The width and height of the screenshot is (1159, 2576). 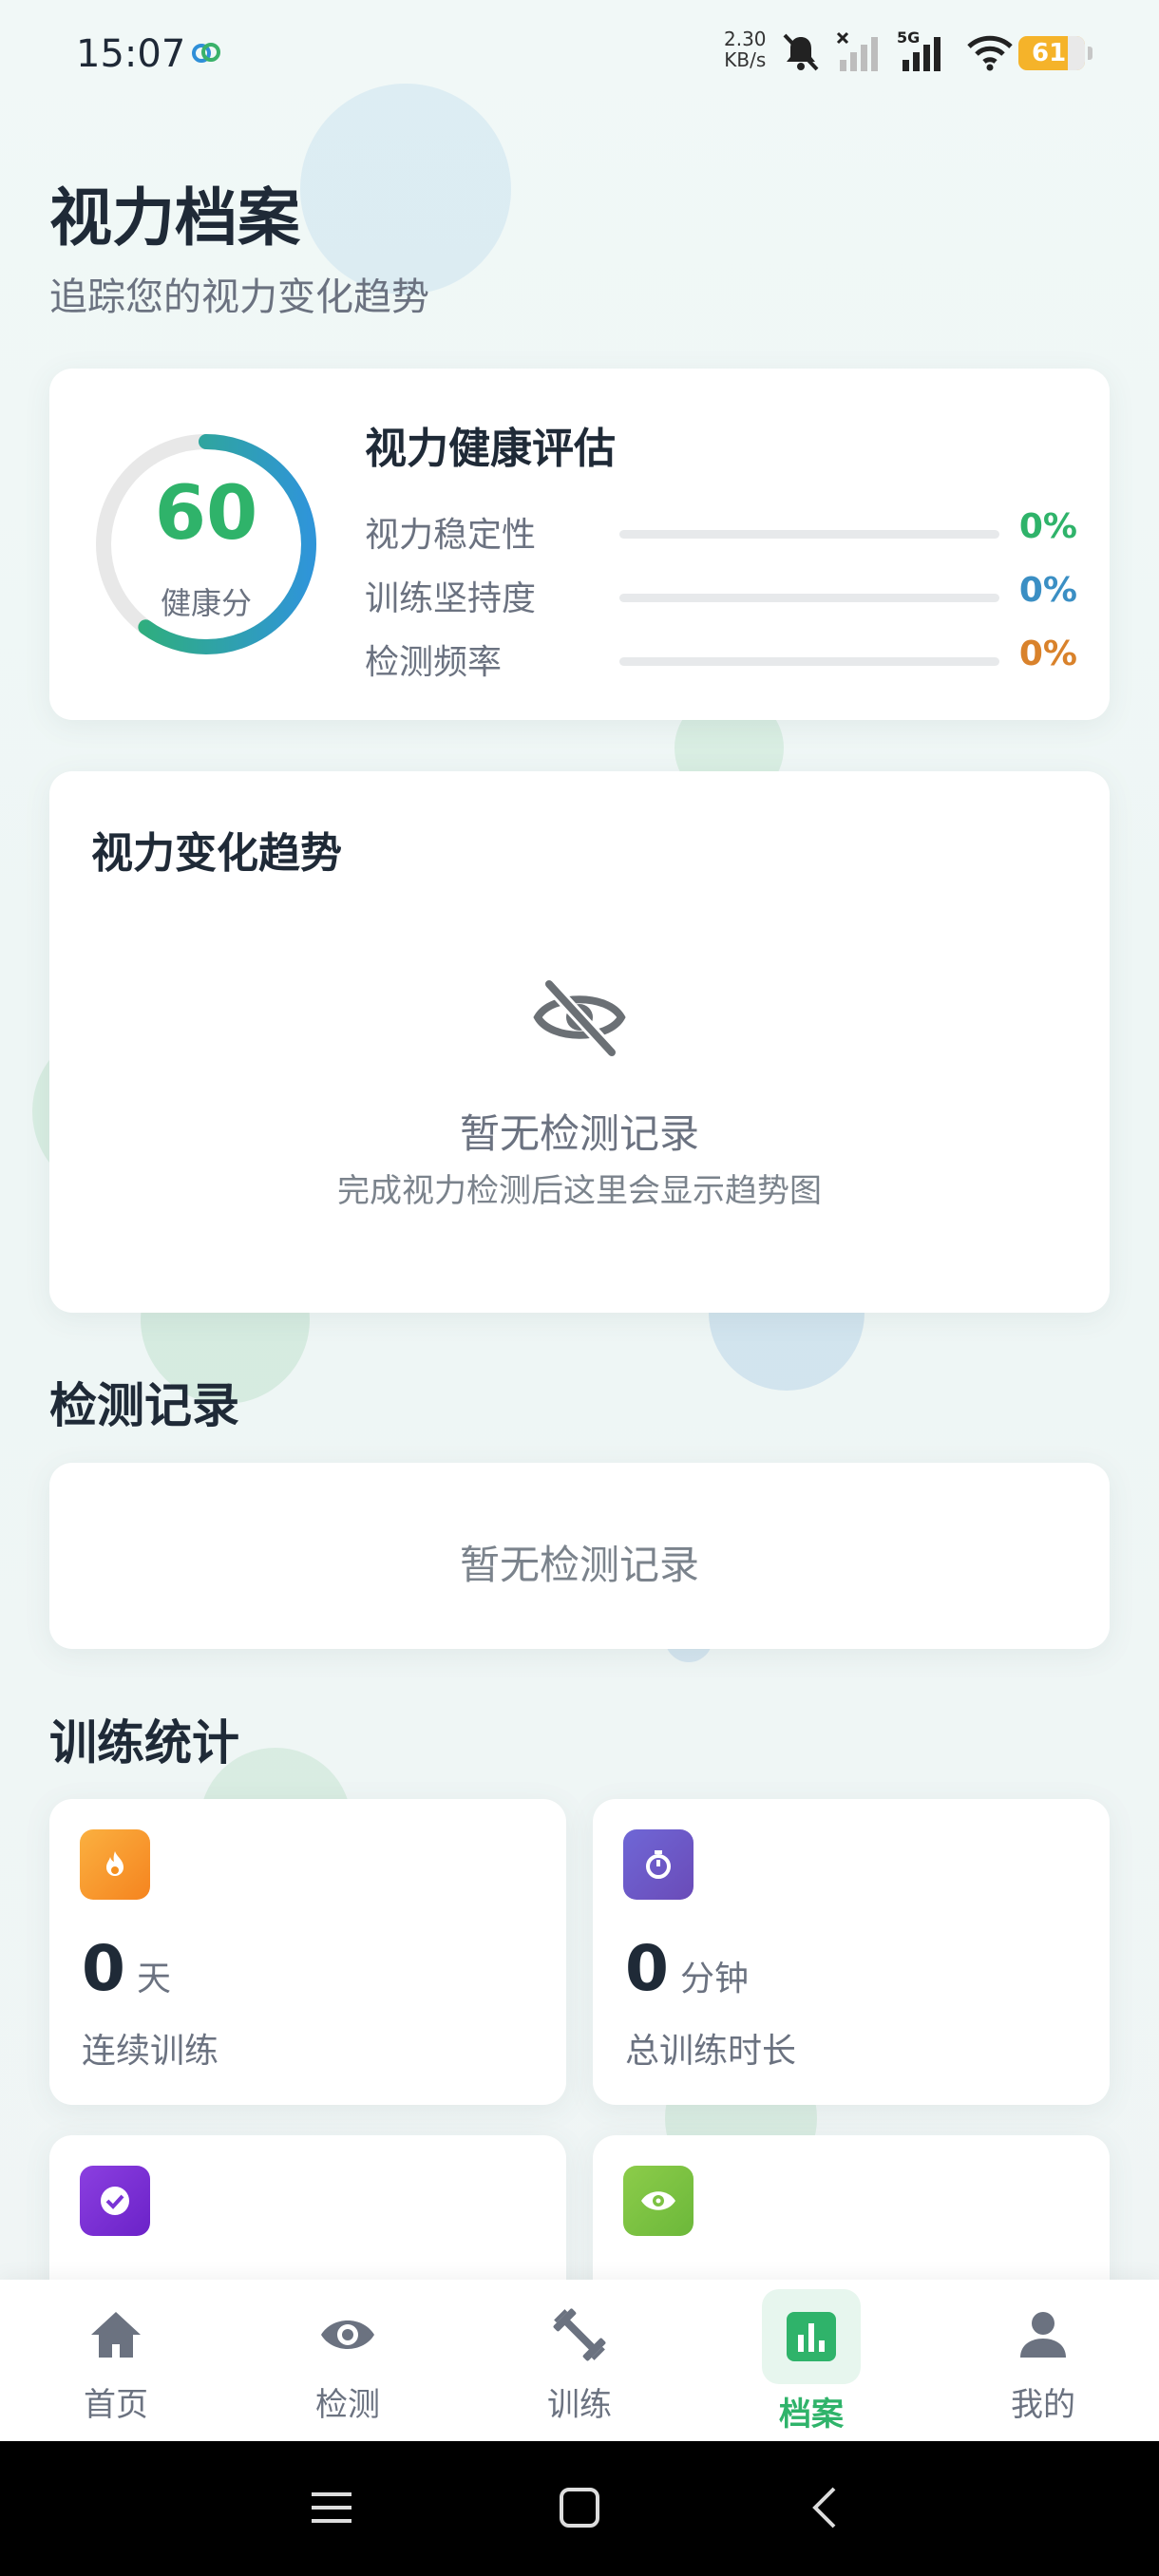 What do you see at coordinates (348, 2360) in the screenshot?
I see `nav-item-detect: 检测` at bounding box center [348, 2360].